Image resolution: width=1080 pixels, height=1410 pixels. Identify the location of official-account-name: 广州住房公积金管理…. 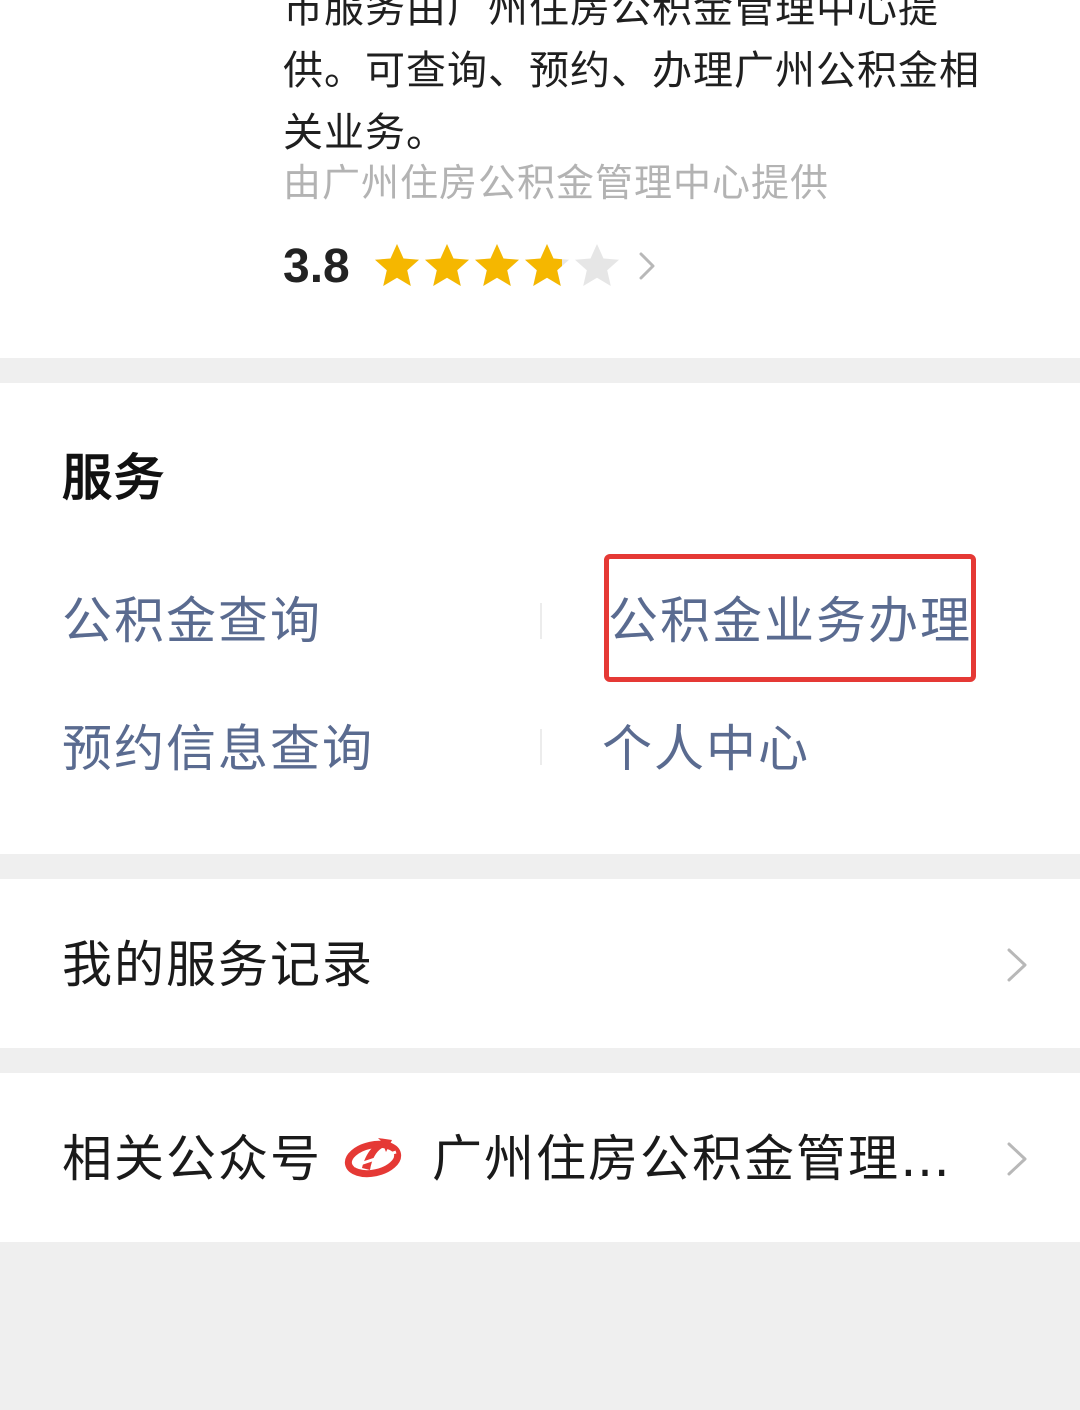
(692, 1159).